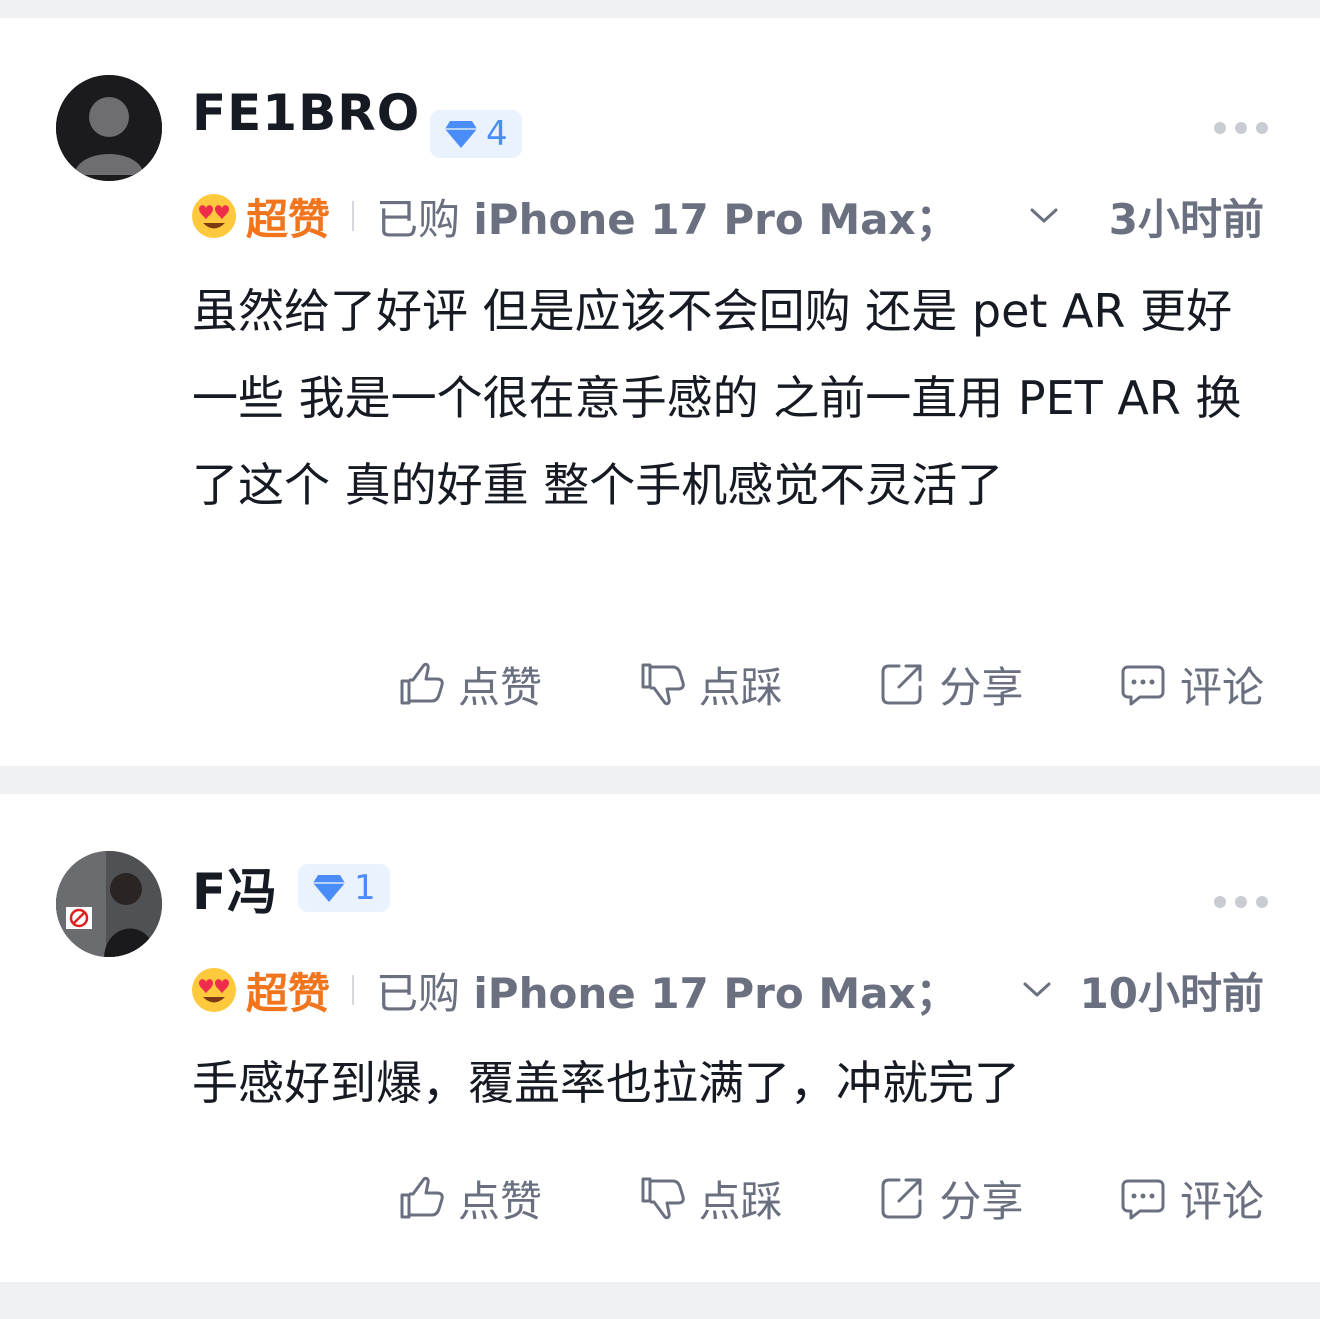  What do you see at coordinates (306, 113) in the screenshot?
I see `username: FE1BRO` at bounding box center [306, 113].